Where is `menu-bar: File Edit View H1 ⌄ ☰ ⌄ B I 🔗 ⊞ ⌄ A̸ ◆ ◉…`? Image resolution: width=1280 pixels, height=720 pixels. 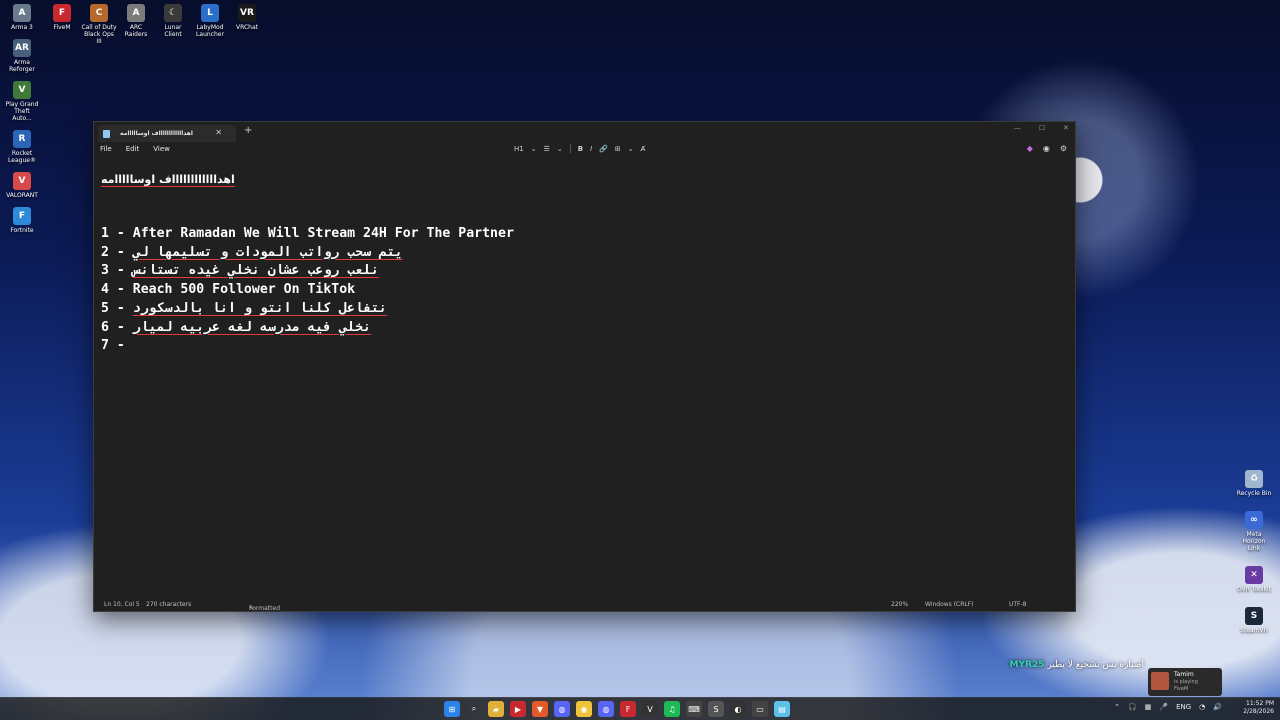
menu-bar: File Edit View H1 ⌄ ☰ ⌄ B I 🔗 ⊞ ⌄ A̸ ◆ ◉… is located at coordinates (584, 150).